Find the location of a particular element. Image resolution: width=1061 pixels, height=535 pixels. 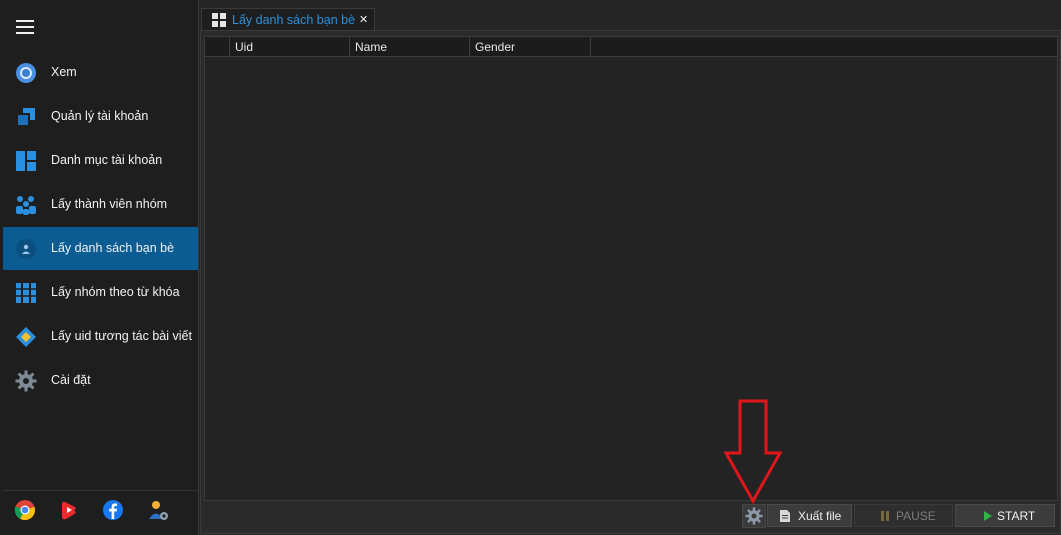

sidebar-item-label: Cài đặt is located at coordinates (71, 380).